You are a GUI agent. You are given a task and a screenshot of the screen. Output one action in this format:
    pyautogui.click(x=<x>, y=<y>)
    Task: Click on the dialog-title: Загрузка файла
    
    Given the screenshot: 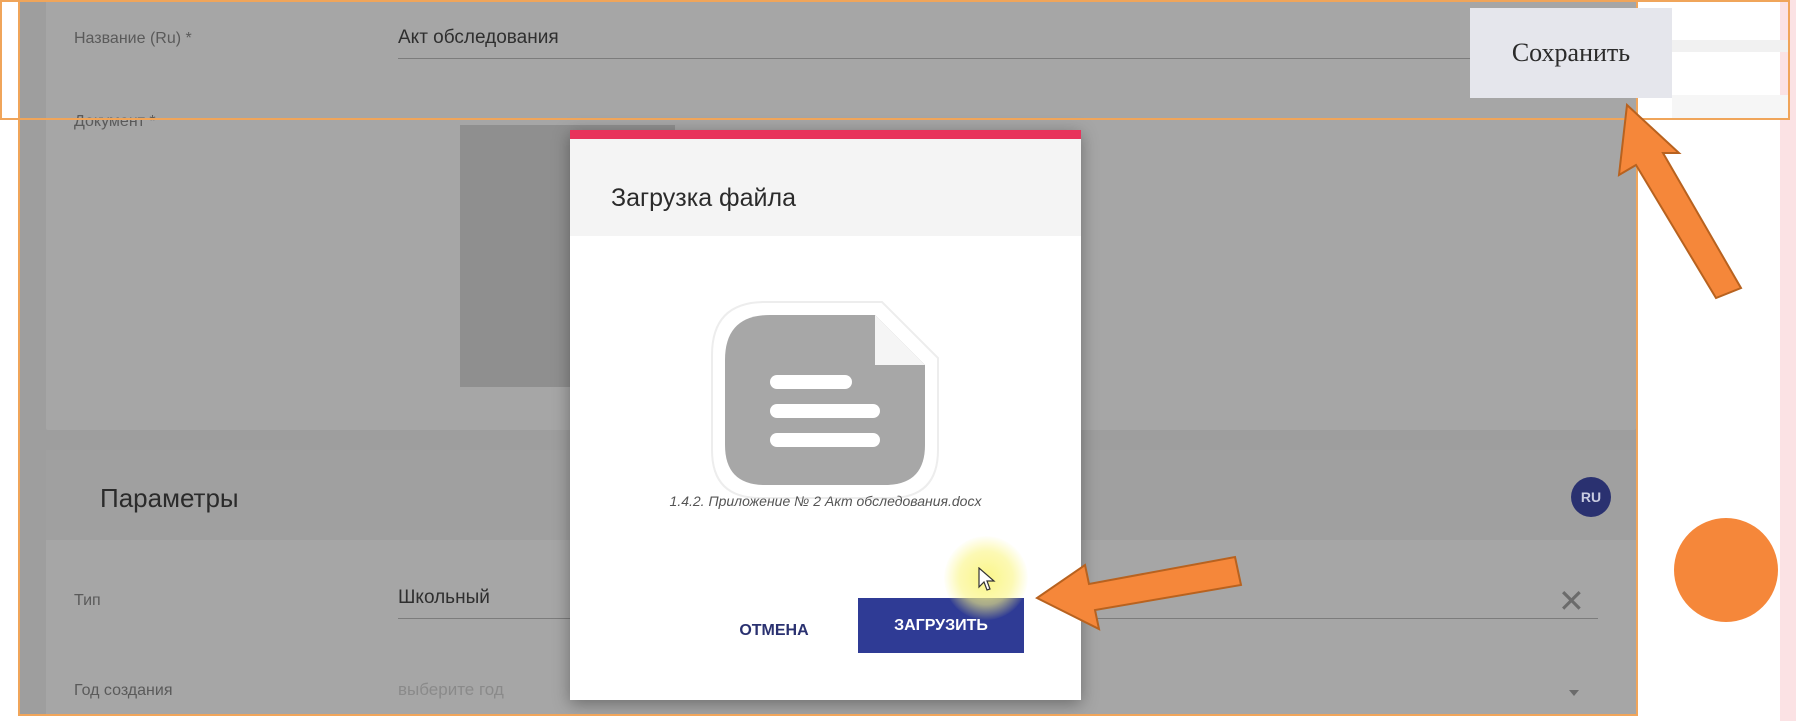 What is the action you would take?
    pyautogui.click(x=703, y=198)
    